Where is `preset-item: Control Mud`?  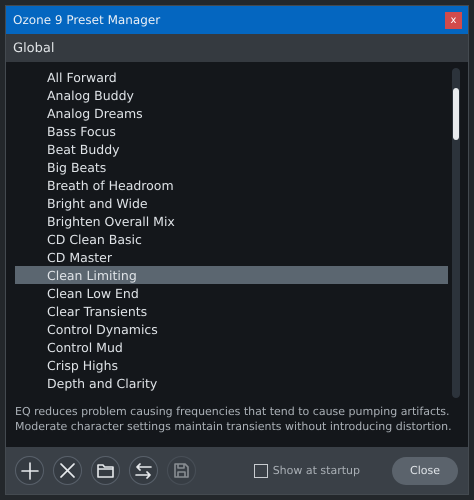 preset-item: Control Mud is located at coordinates (231, 347).